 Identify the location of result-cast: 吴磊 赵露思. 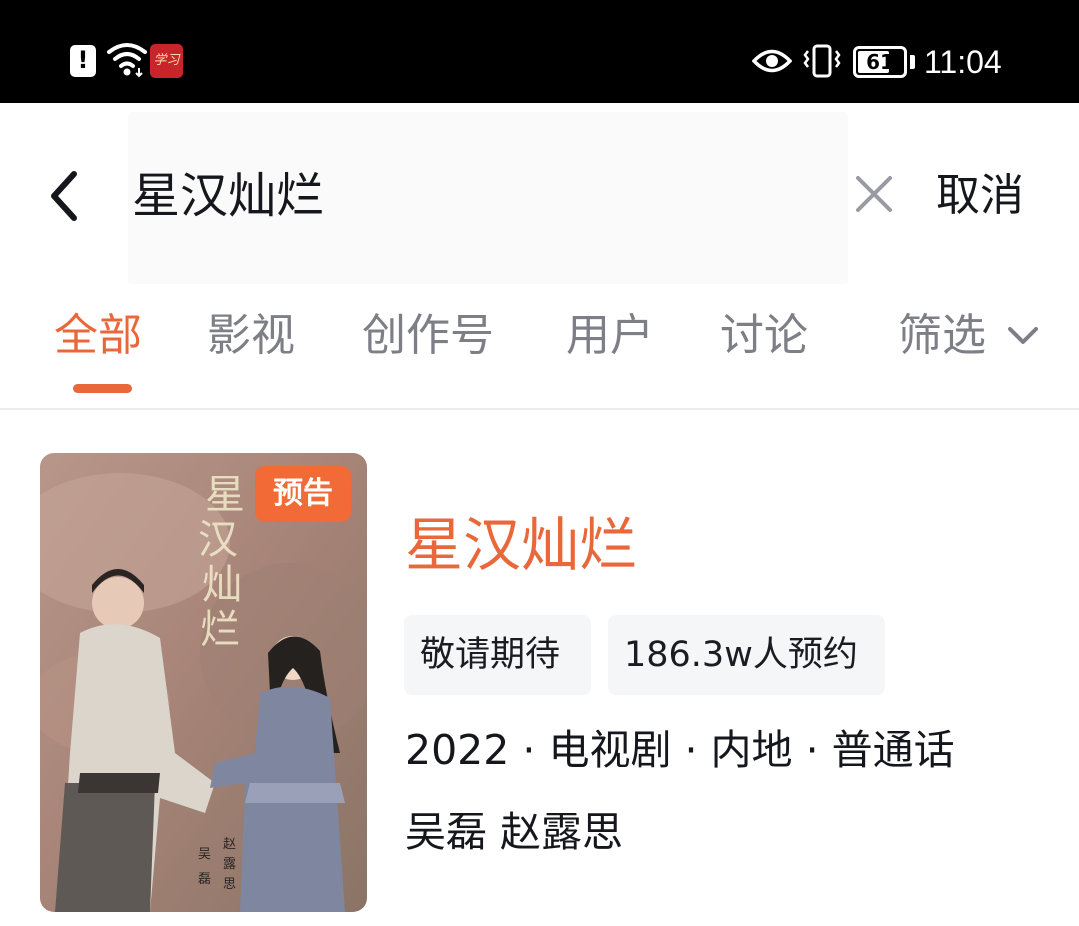
(514, 832).